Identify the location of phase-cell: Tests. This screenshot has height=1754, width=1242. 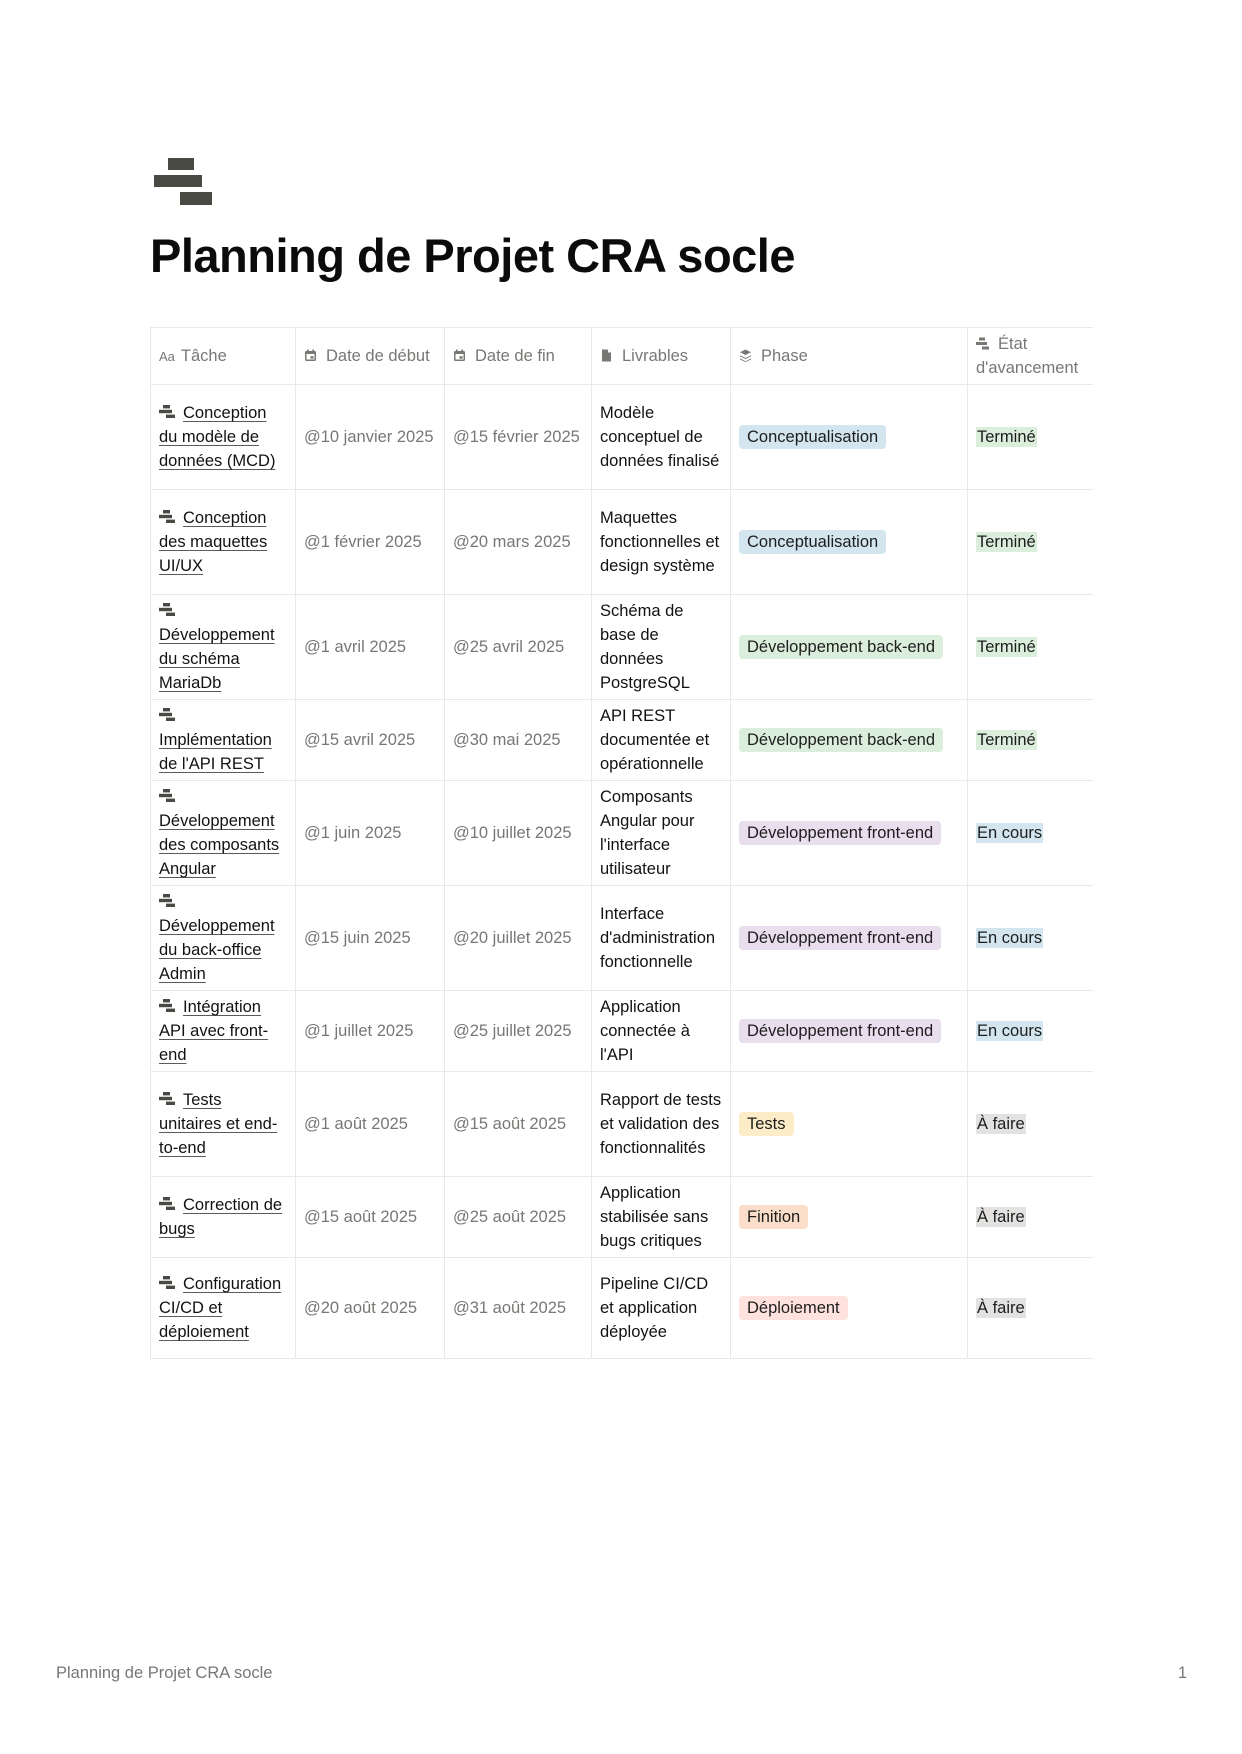
(849, 1124).